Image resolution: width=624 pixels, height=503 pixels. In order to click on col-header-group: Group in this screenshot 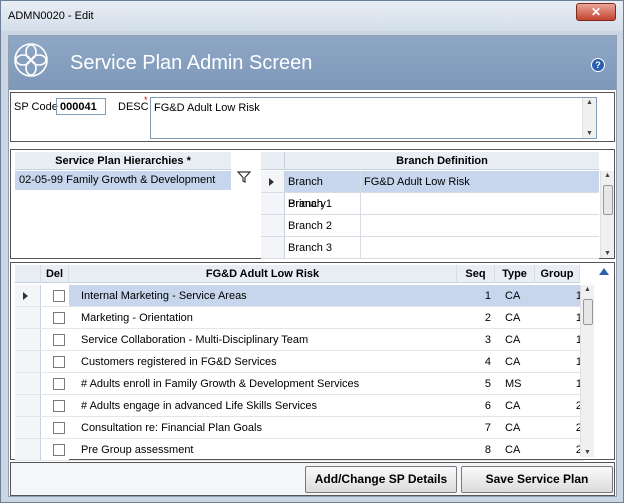, I will do `click(557, 274)`.